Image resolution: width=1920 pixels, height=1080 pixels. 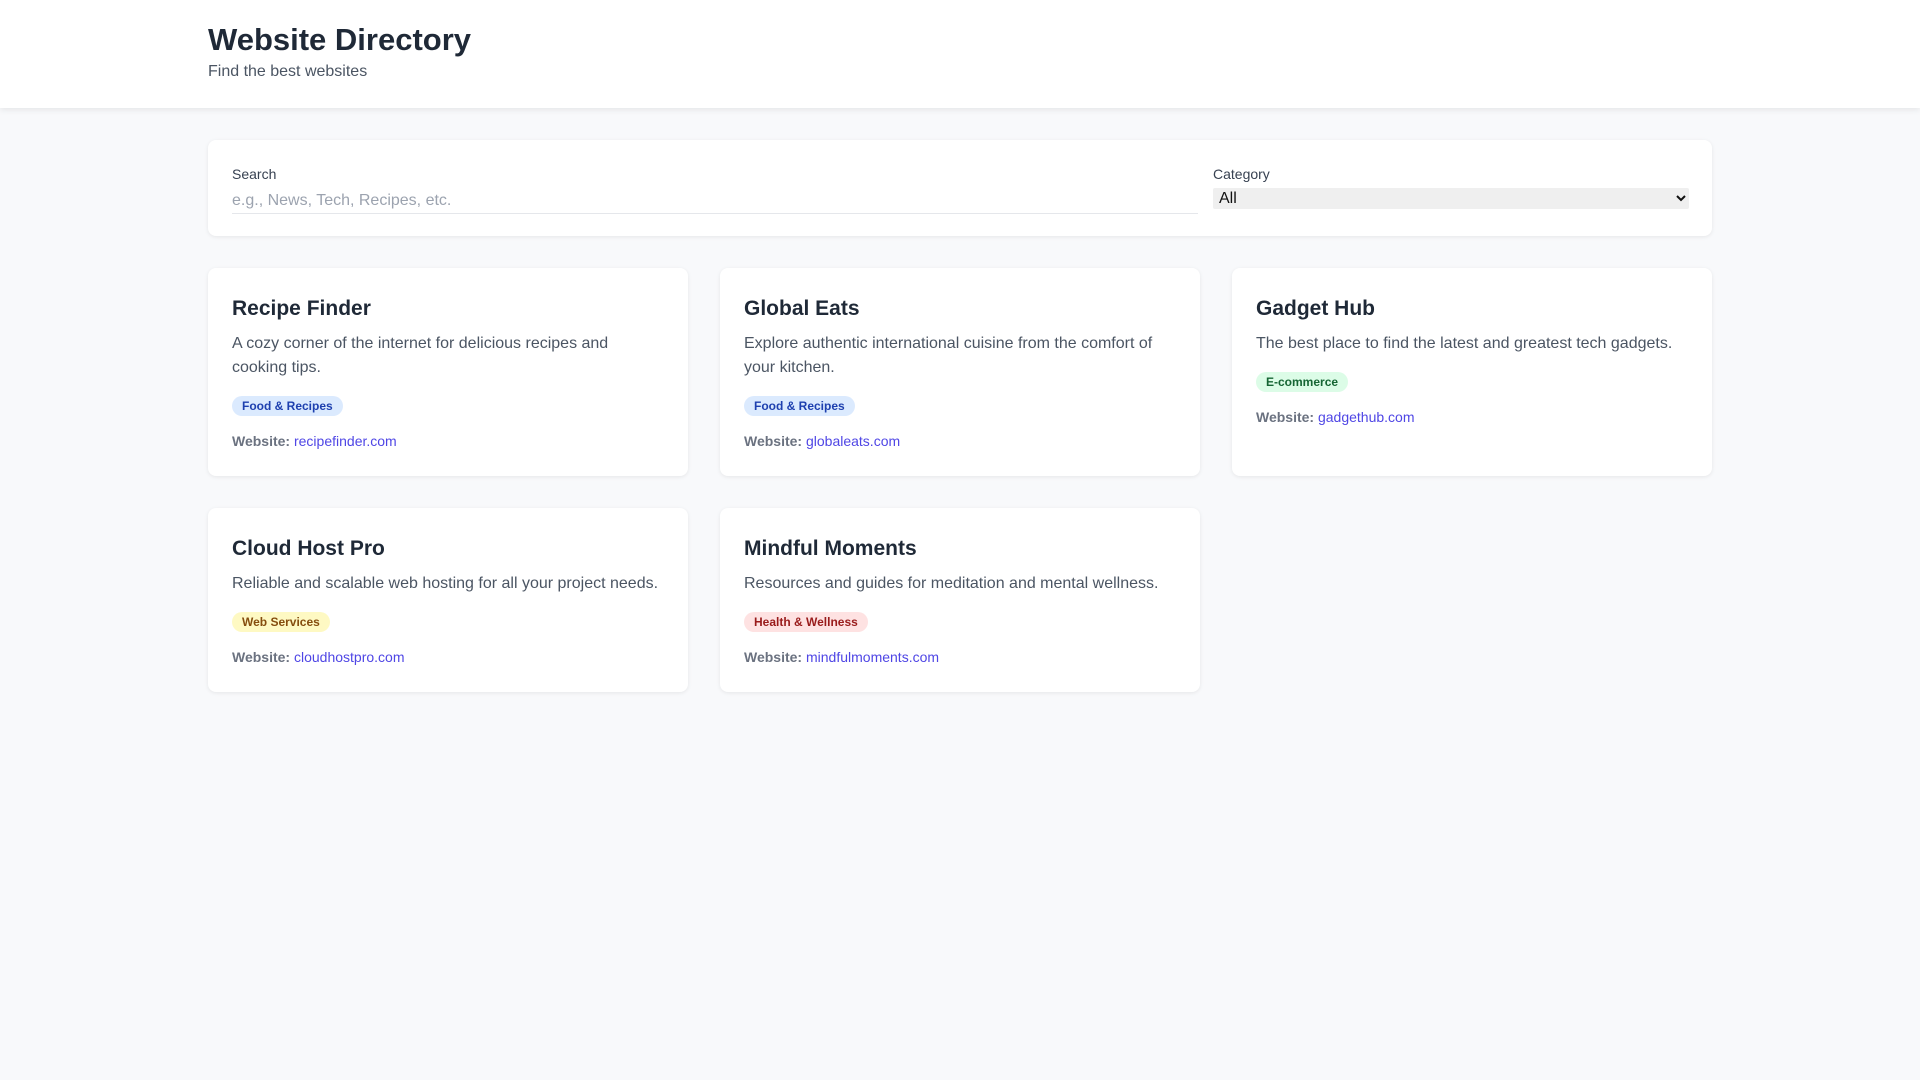 What do you see at coordinates (448, 657) in the screenshot?
I see `website-row: Website: cloudhostpro.com` at bounding box center [448, 657].